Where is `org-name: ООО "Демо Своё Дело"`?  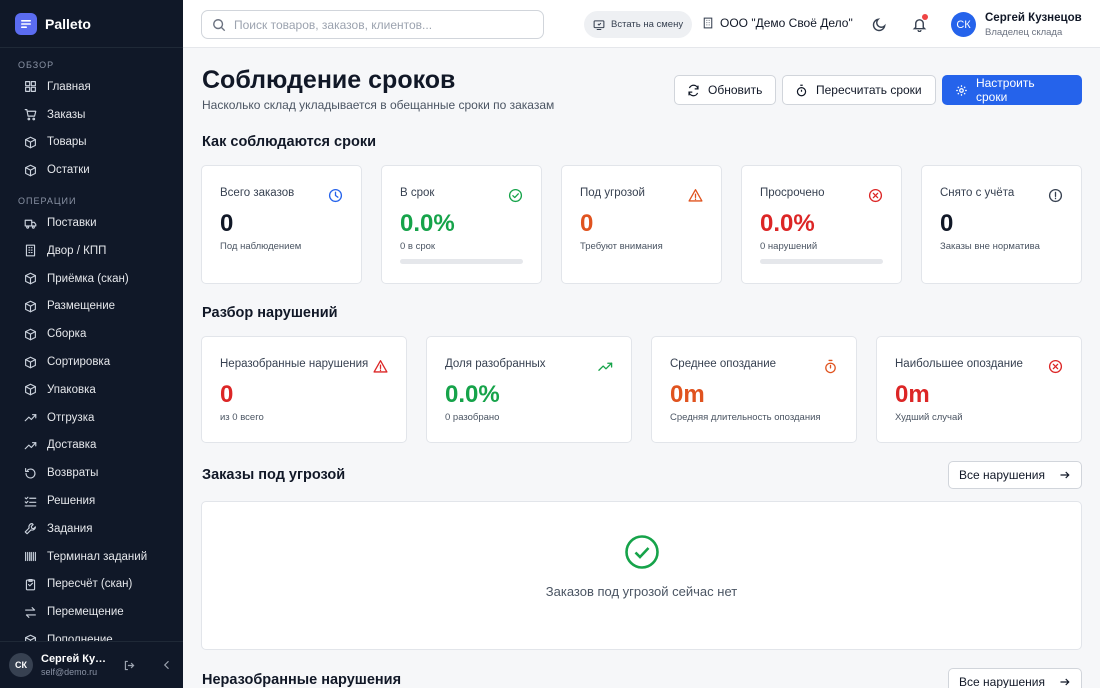
org-name: ООО "Демо Своё Дело" is located at coordinates (786, 23).